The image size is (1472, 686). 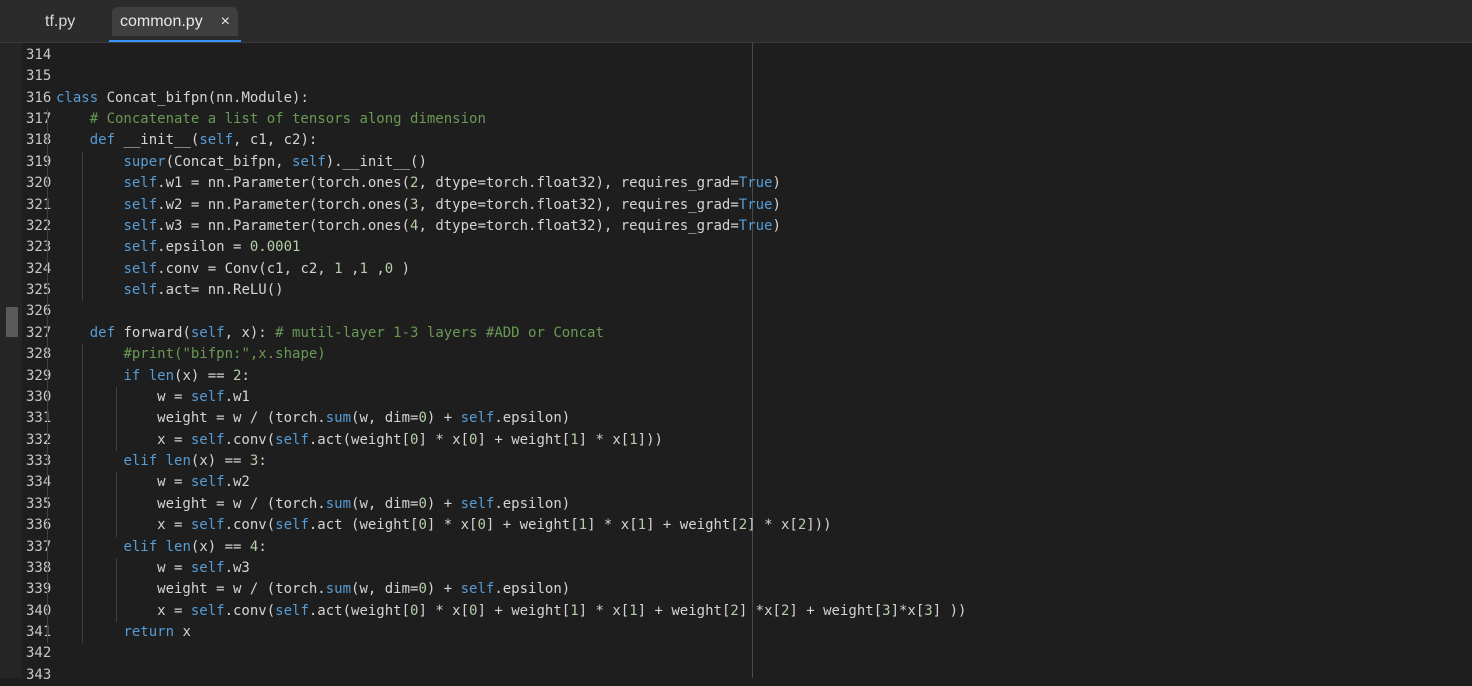 What do you see at coordinates (39, 204) in the screenshot?
I see `line-number: 321` at bounding box center [39, 204].